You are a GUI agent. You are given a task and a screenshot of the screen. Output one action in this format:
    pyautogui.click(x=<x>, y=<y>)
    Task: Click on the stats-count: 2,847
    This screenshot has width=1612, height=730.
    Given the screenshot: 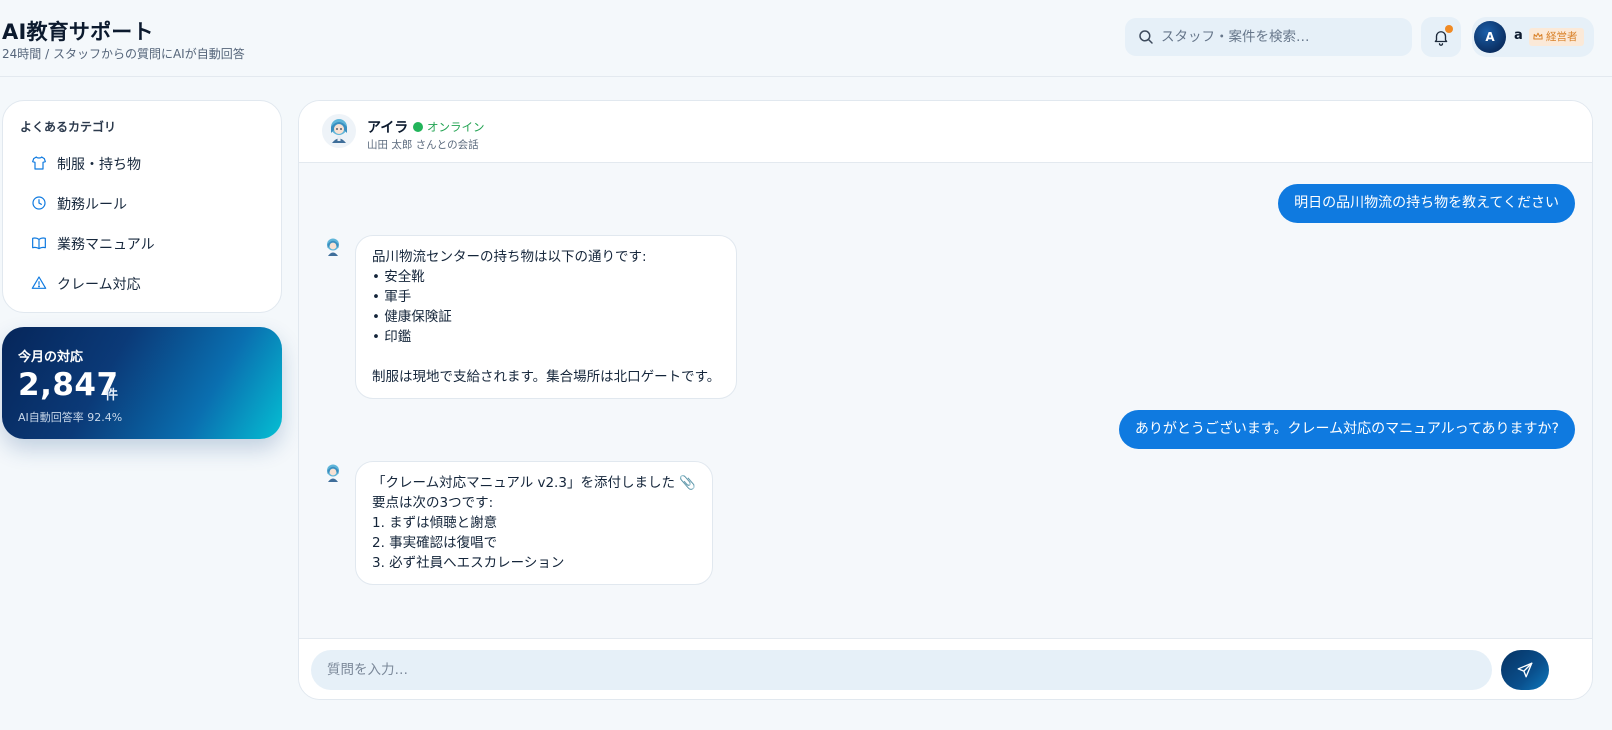 What is the action you would take?
    pyautogui.click(x=68, y=385)
    